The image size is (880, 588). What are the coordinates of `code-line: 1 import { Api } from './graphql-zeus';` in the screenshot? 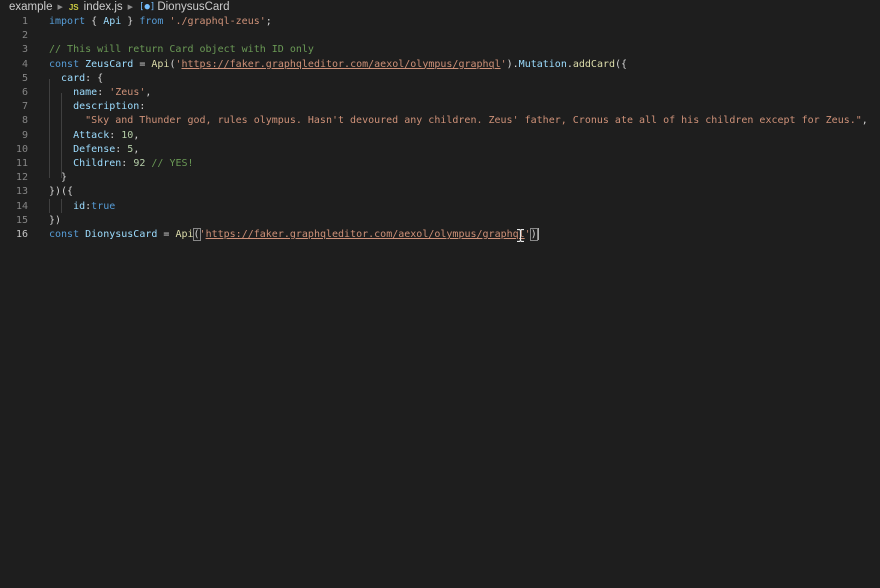 It's located at (440, 22).